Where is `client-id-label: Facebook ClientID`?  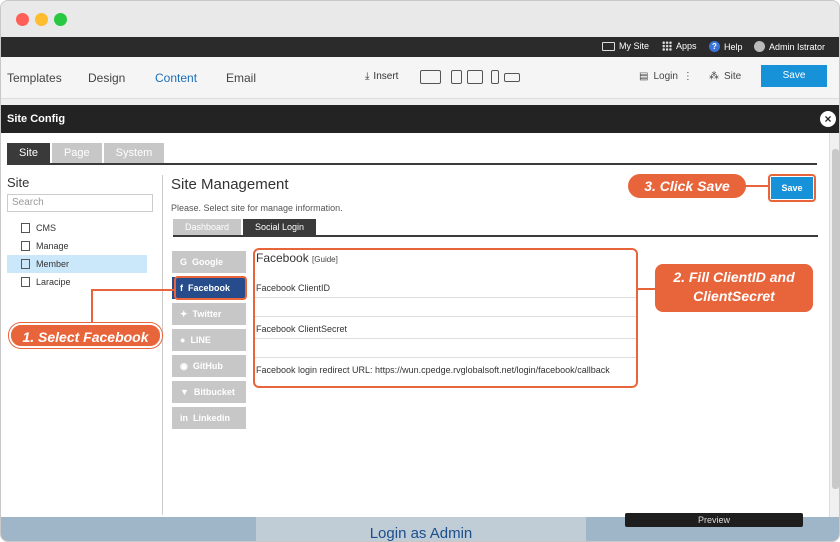
client-id-label: Facebook ClientID is located at coordinates (293, 288).